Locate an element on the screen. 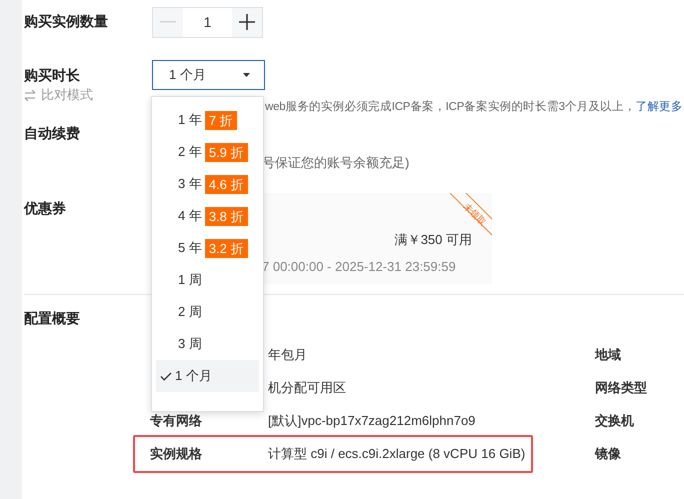 The height and width of the screenshot is (499, 684). menu-option: 3 年 4.6 折 is located at coordinates (207, 184).